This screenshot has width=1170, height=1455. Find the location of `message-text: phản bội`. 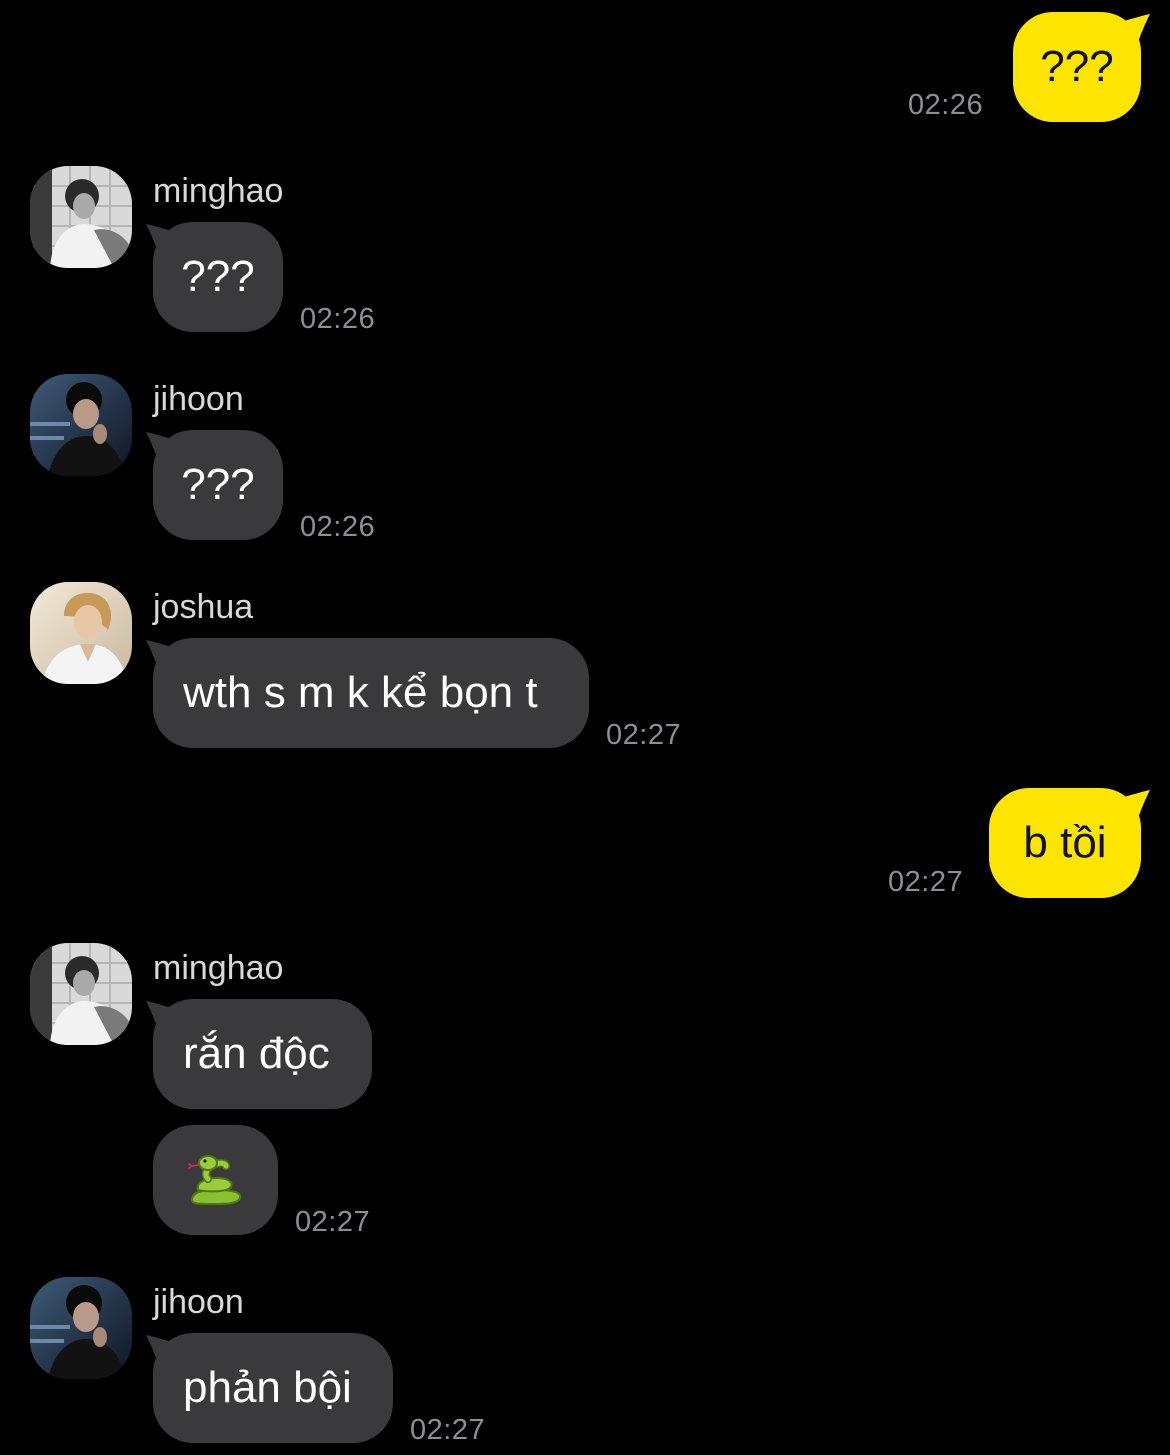

message-text: phản bội is located at coordinates (267, 1387).